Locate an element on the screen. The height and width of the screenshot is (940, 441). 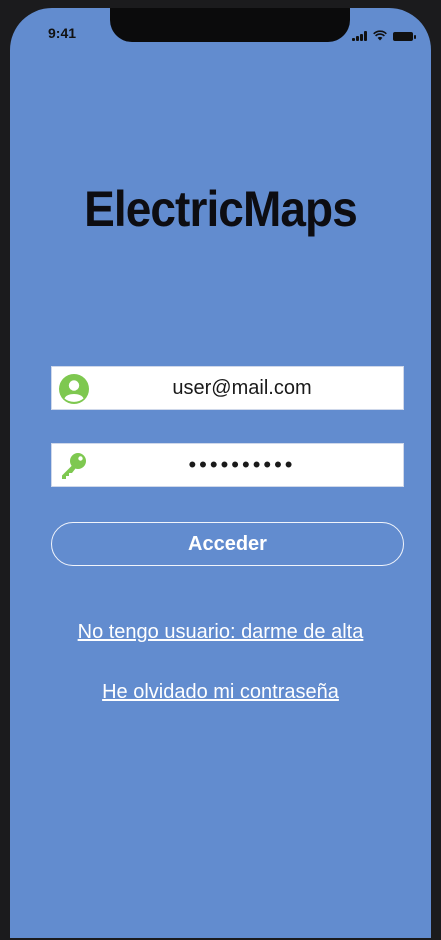
wifi-icon is located at coordinates (380, 35).